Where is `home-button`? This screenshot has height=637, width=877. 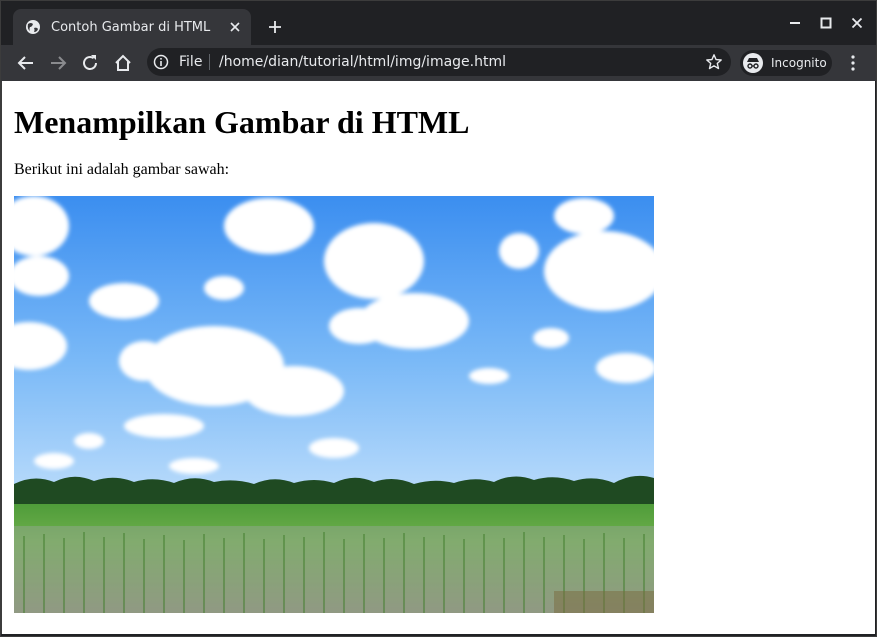 home-button is located at coordinates (123, 63).